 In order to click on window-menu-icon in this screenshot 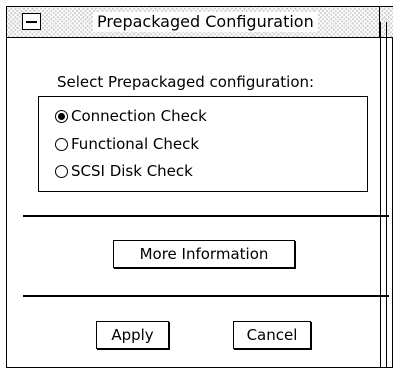, I will do `click(31, 21)`.